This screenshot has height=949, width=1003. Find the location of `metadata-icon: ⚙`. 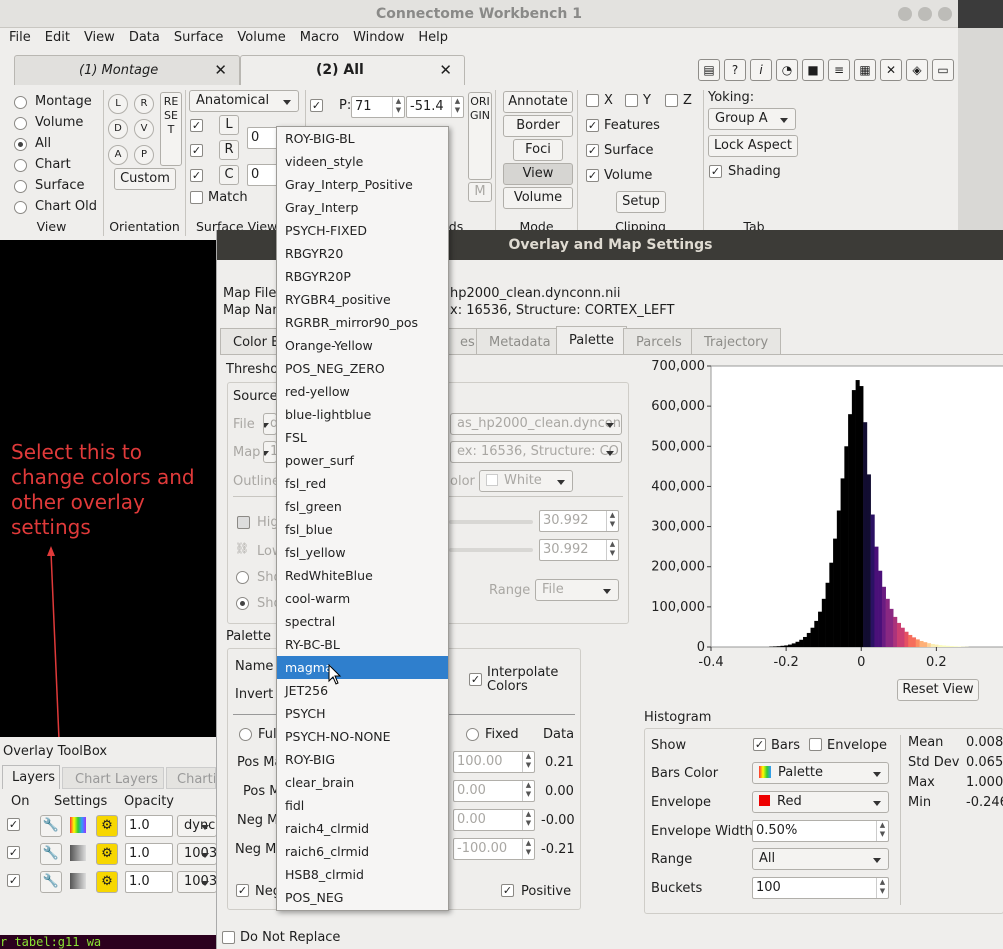

metadata-icon: ⚙ is located at coordinates (107, 854).